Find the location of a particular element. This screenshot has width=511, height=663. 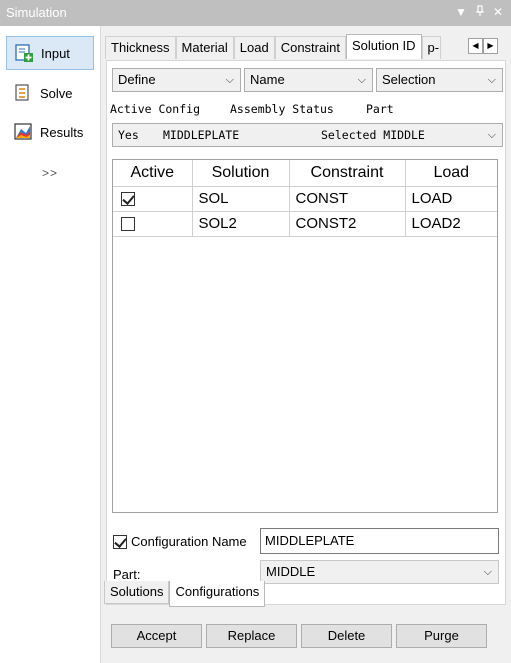

table-row: SOL2 CONST2 LOAD2 is located at coordinates (305, 224).